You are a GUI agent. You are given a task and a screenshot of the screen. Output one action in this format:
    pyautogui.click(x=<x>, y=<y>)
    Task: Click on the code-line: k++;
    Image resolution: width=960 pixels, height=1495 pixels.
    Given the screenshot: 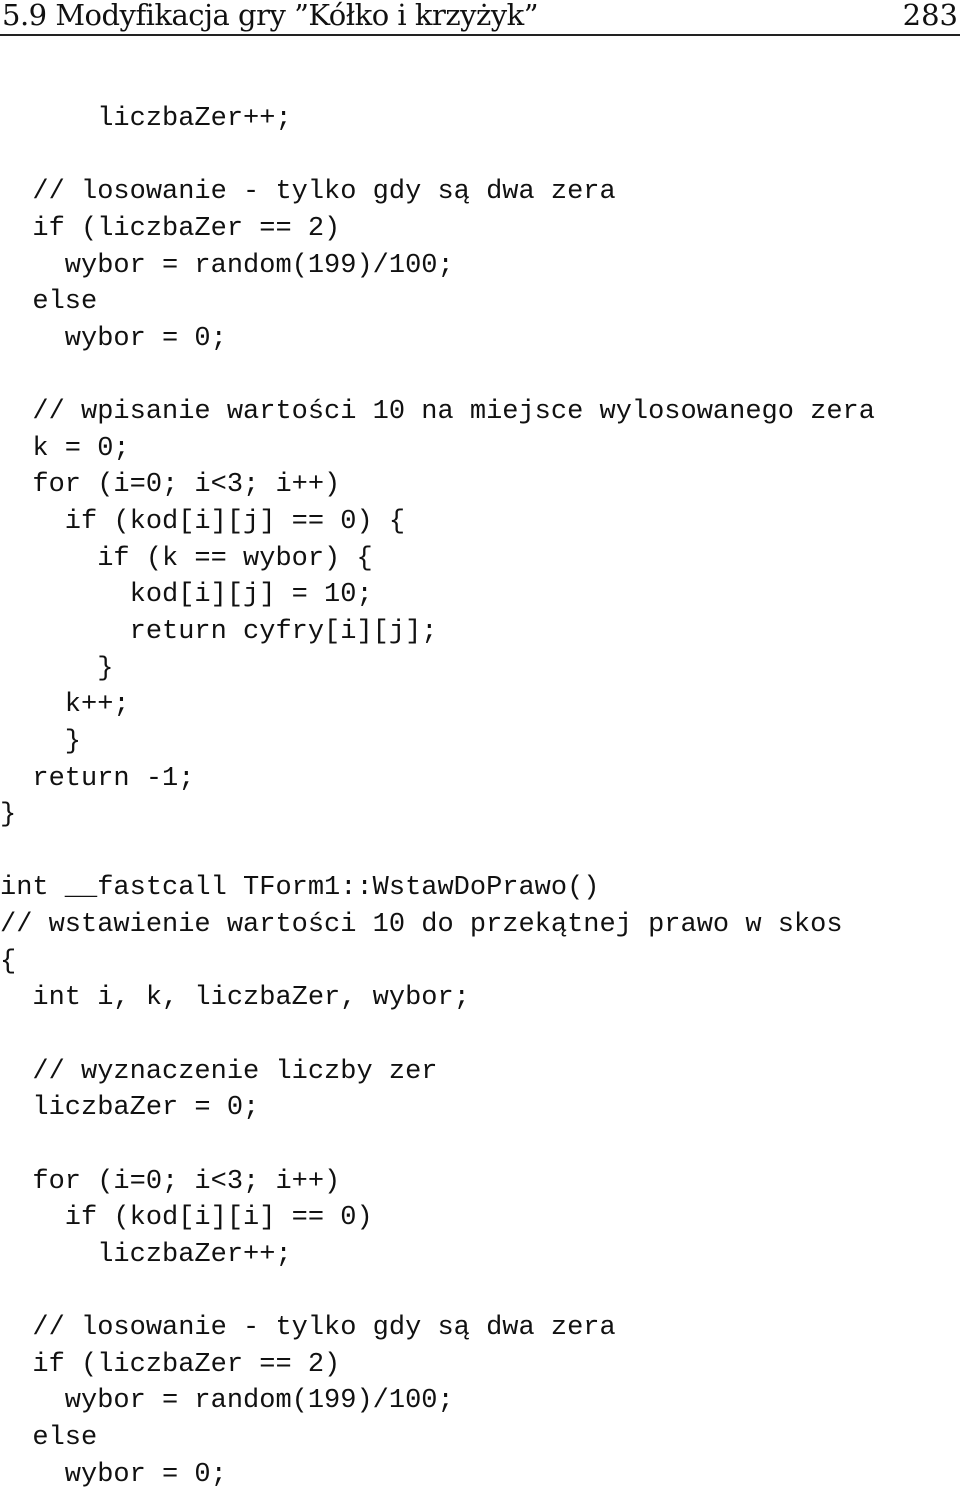 What is the action you would take?
    pyautogui.click(x=65, y=705)
    